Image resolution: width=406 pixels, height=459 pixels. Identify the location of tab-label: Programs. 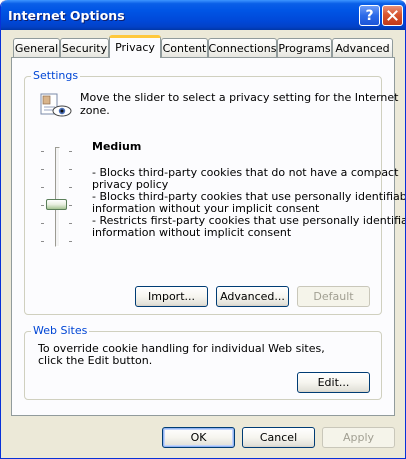
(304, 48).